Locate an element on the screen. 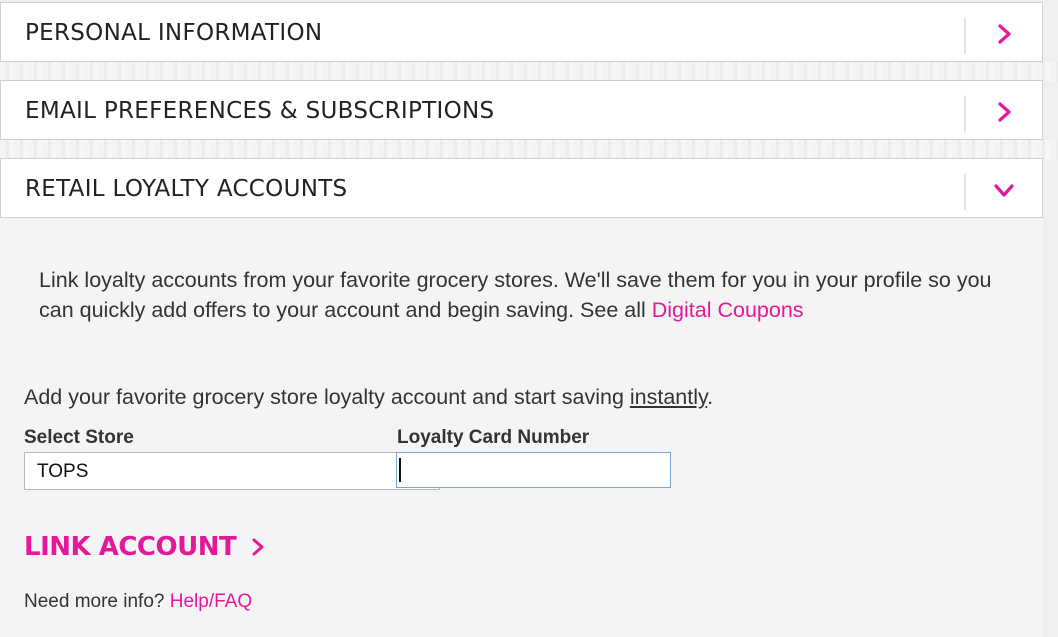  help-faq-link: Help/FAQ is located at coordinates (211, 601).